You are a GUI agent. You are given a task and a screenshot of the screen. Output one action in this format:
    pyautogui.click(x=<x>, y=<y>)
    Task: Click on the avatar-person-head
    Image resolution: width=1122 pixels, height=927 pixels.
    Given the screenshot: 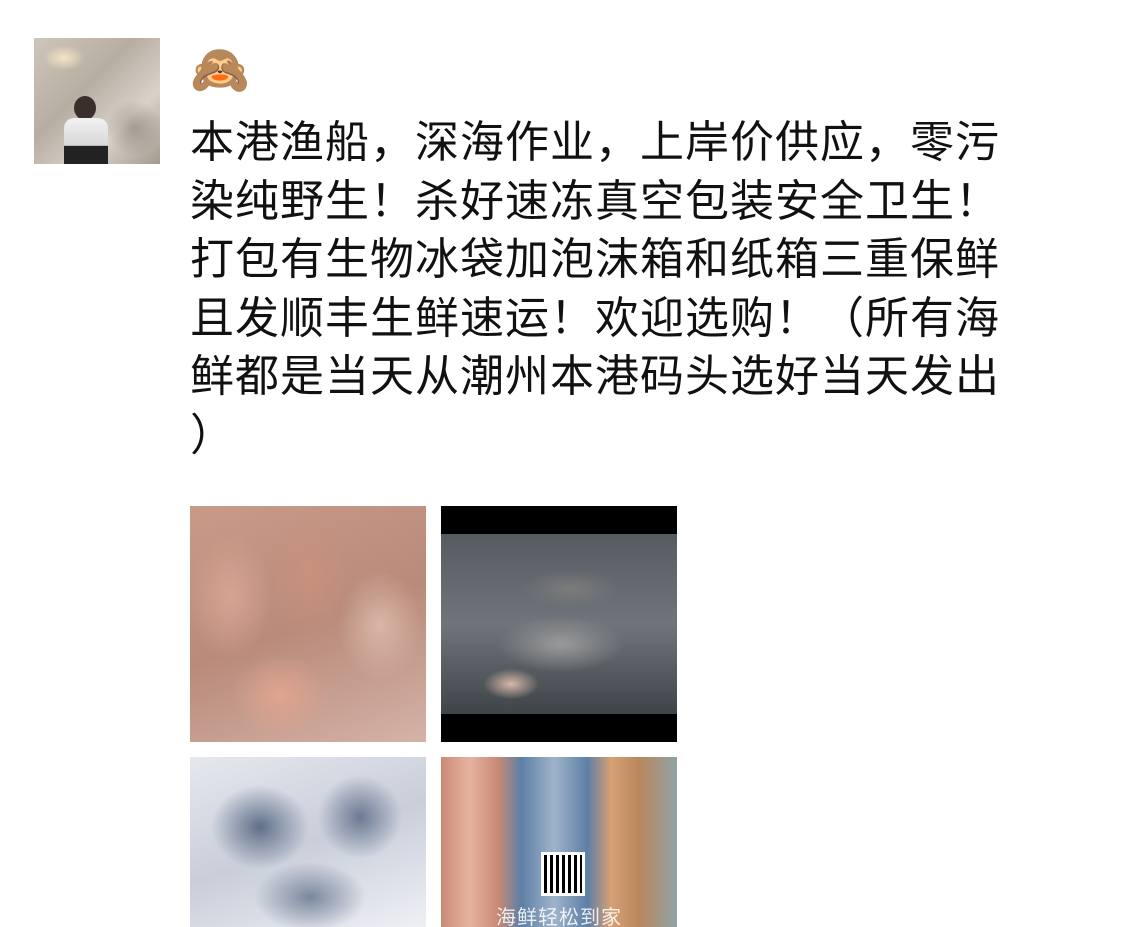 What is the action you would take?
    pyautogui.click(x=85, y=108)
    